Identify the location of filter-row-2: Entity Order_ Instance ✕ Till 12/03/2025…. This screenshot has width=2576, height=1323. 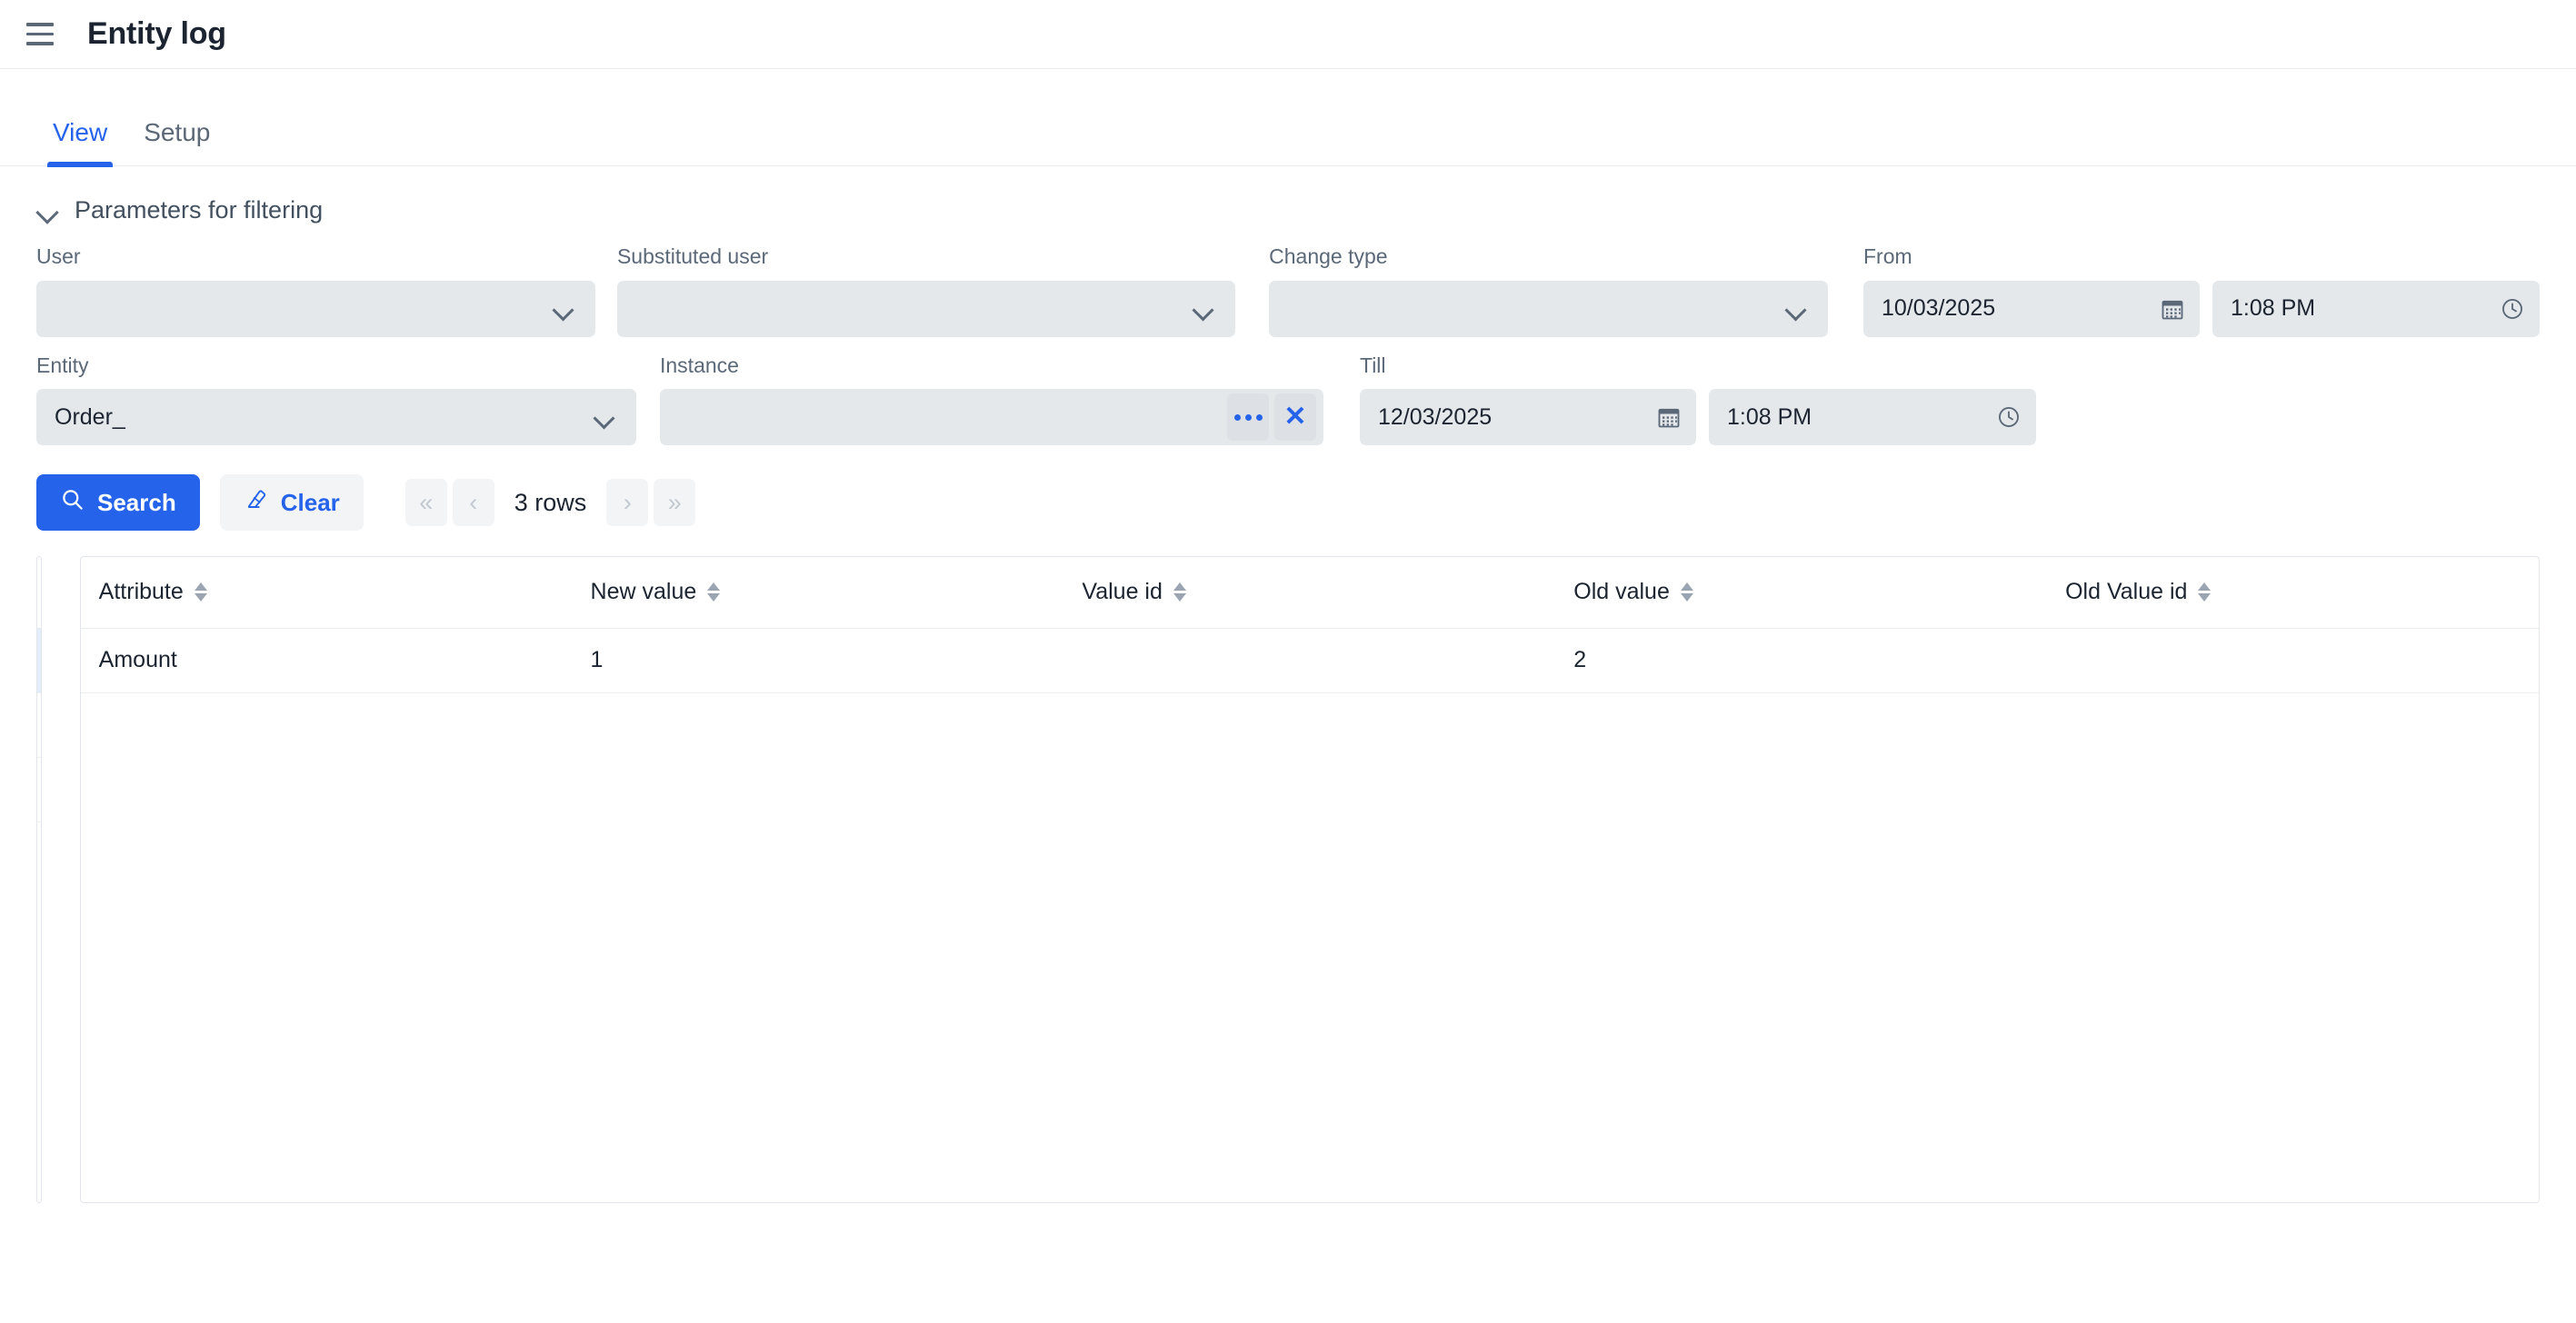
(1288, 399).